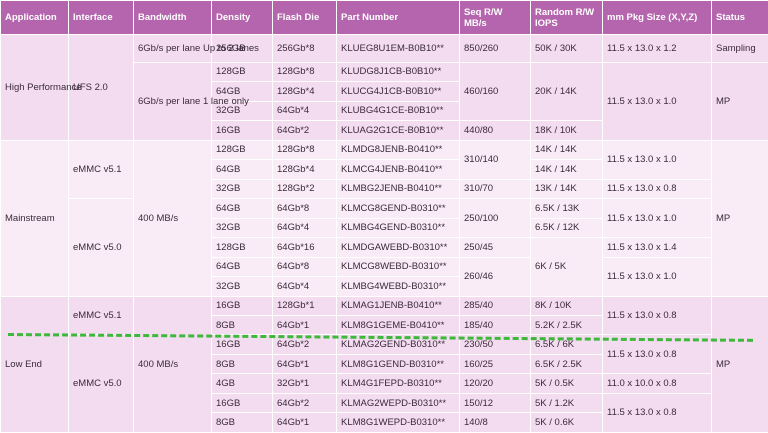  Describe the element at coordinates (398, 208) in the screenshot. I see `part-number-cell: KLMCG8GEND-B0310**` at that location.